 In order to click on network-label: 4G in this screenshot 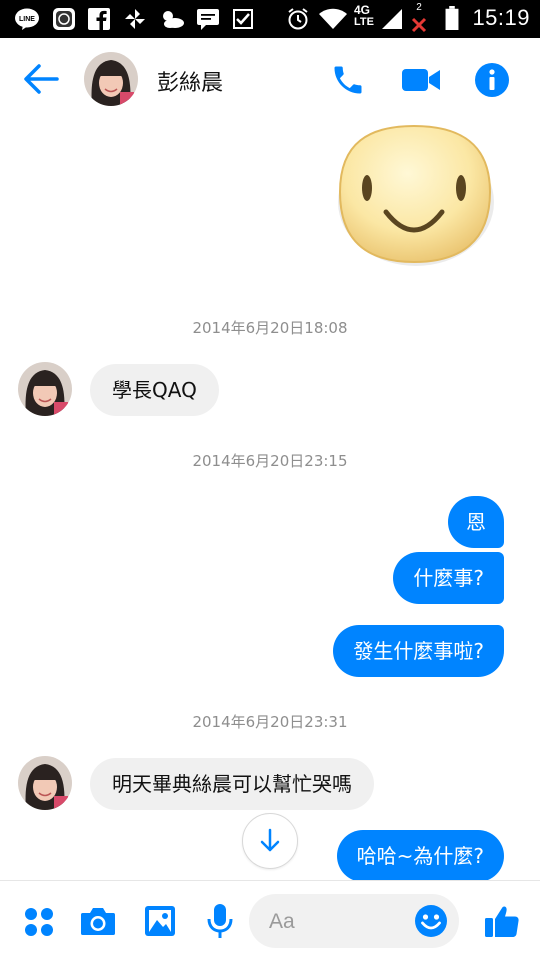, I will do `click(362, 10)`.